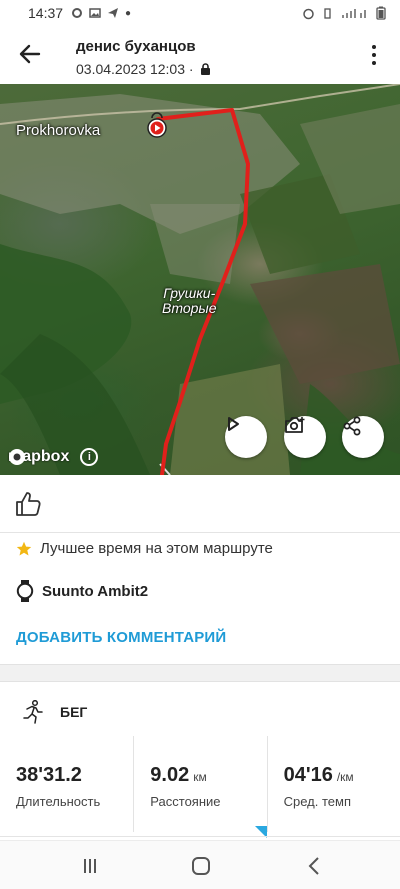  Describe the element at coordinates (89, 457) in the screenshot. I see `info-icon: i` at that location.